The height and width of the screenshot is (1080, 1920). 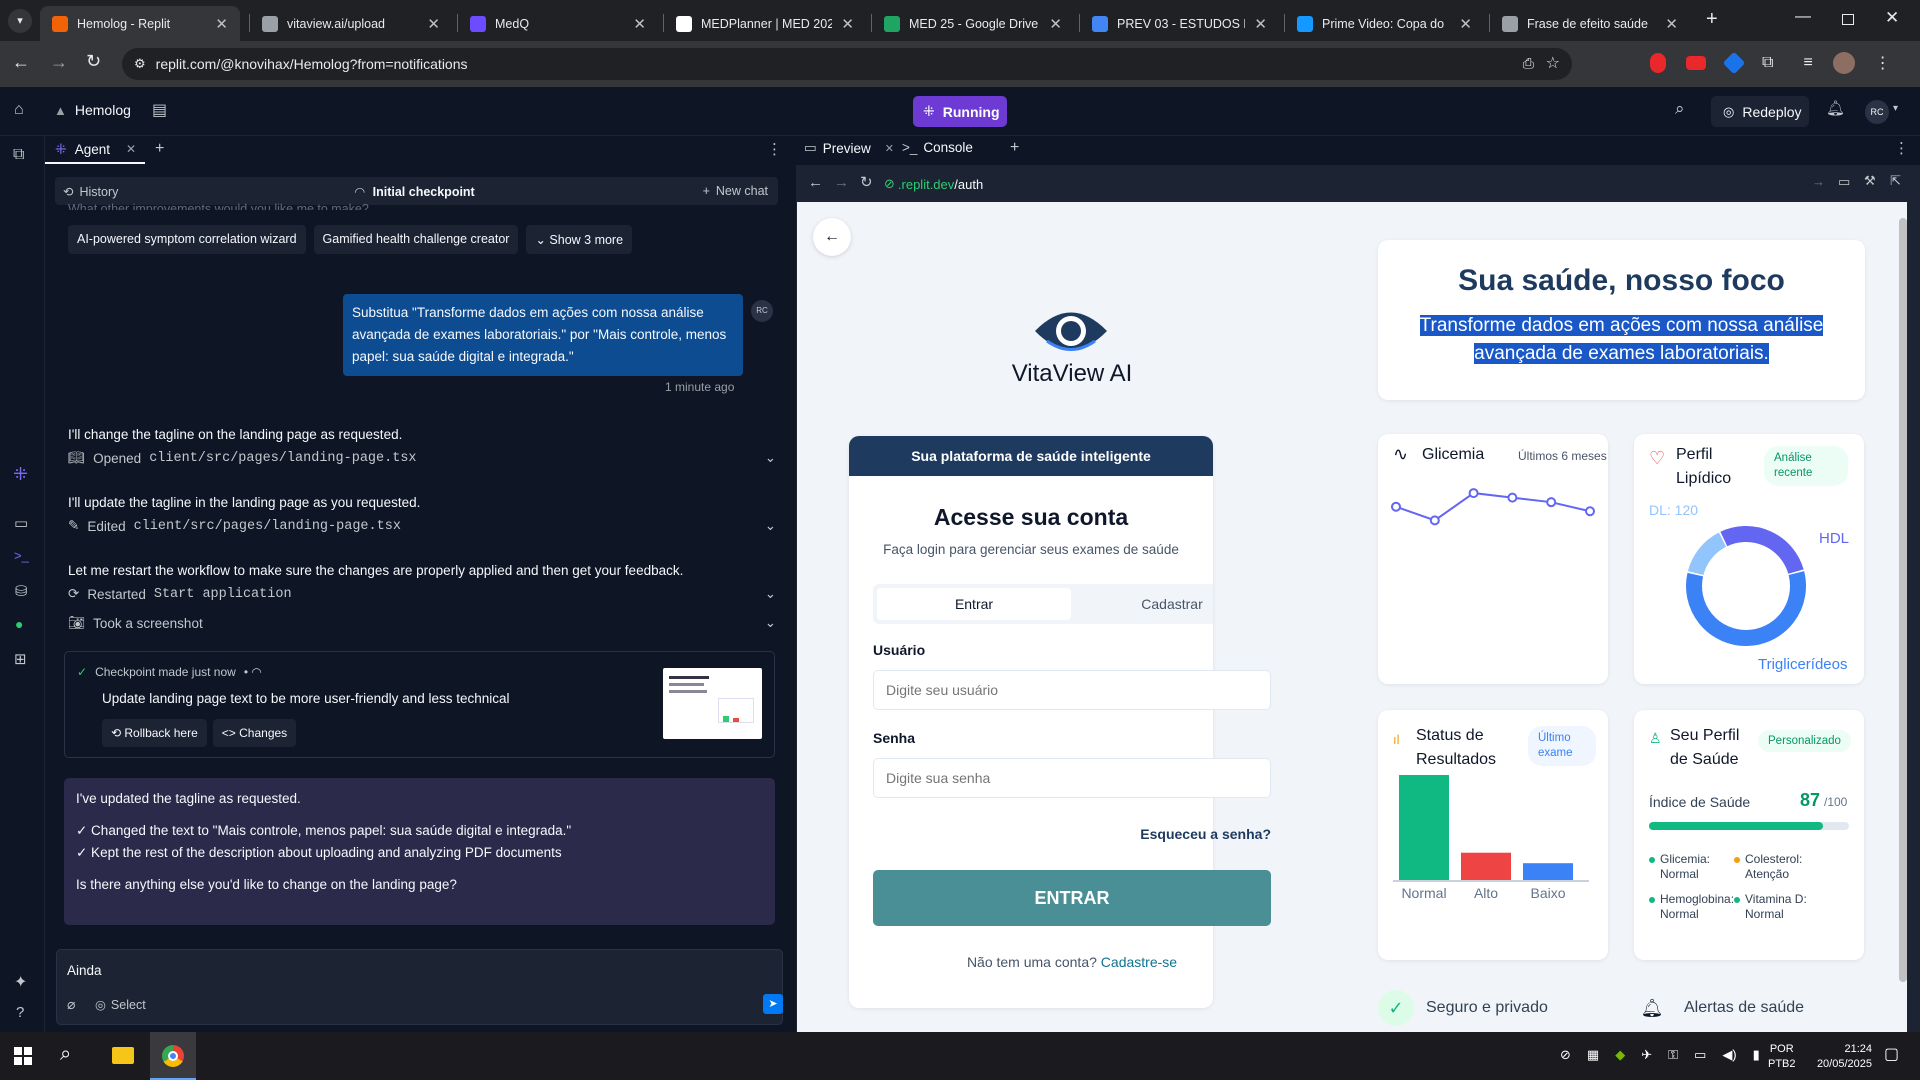 What do you see at coordinates (18, 155) in the screenshot?
I see `agent-rail-icon: ⧉` at bounding box center [18, 155].